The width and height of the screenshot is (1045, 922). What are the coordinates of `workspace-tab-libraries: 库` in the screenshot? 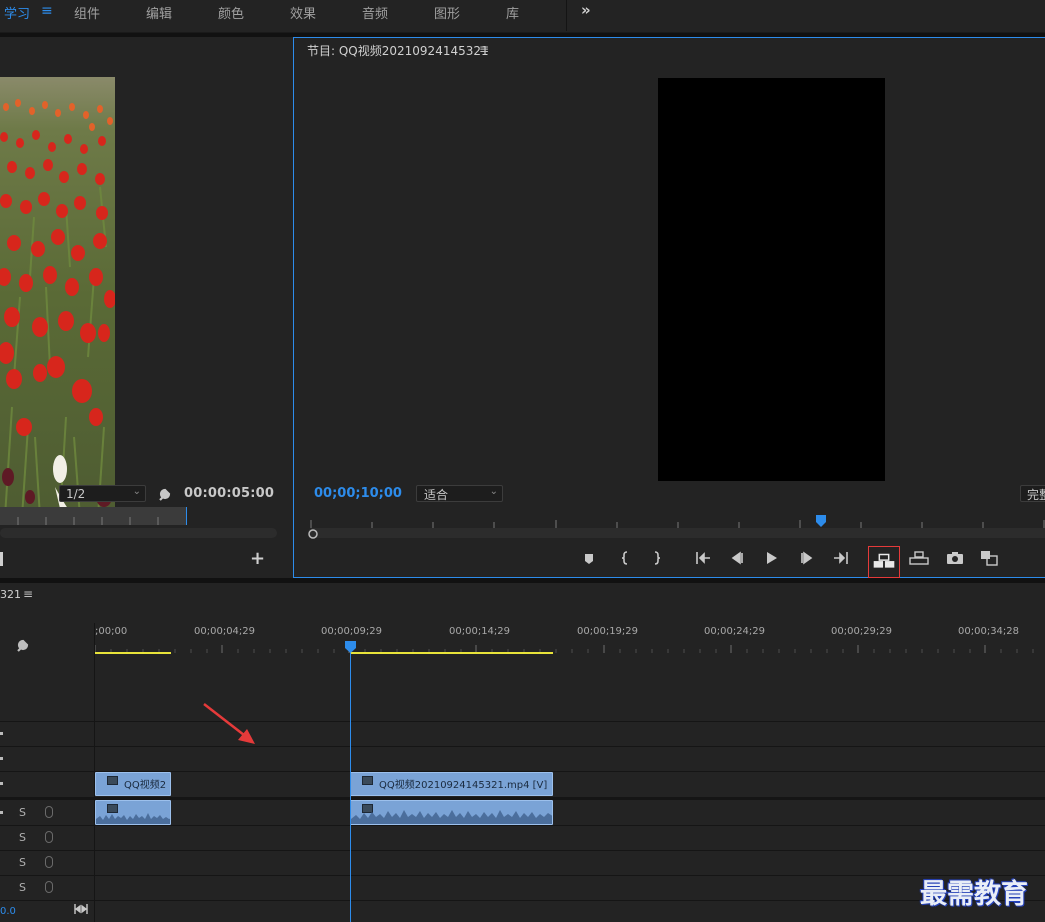 It's located at (512, 12).